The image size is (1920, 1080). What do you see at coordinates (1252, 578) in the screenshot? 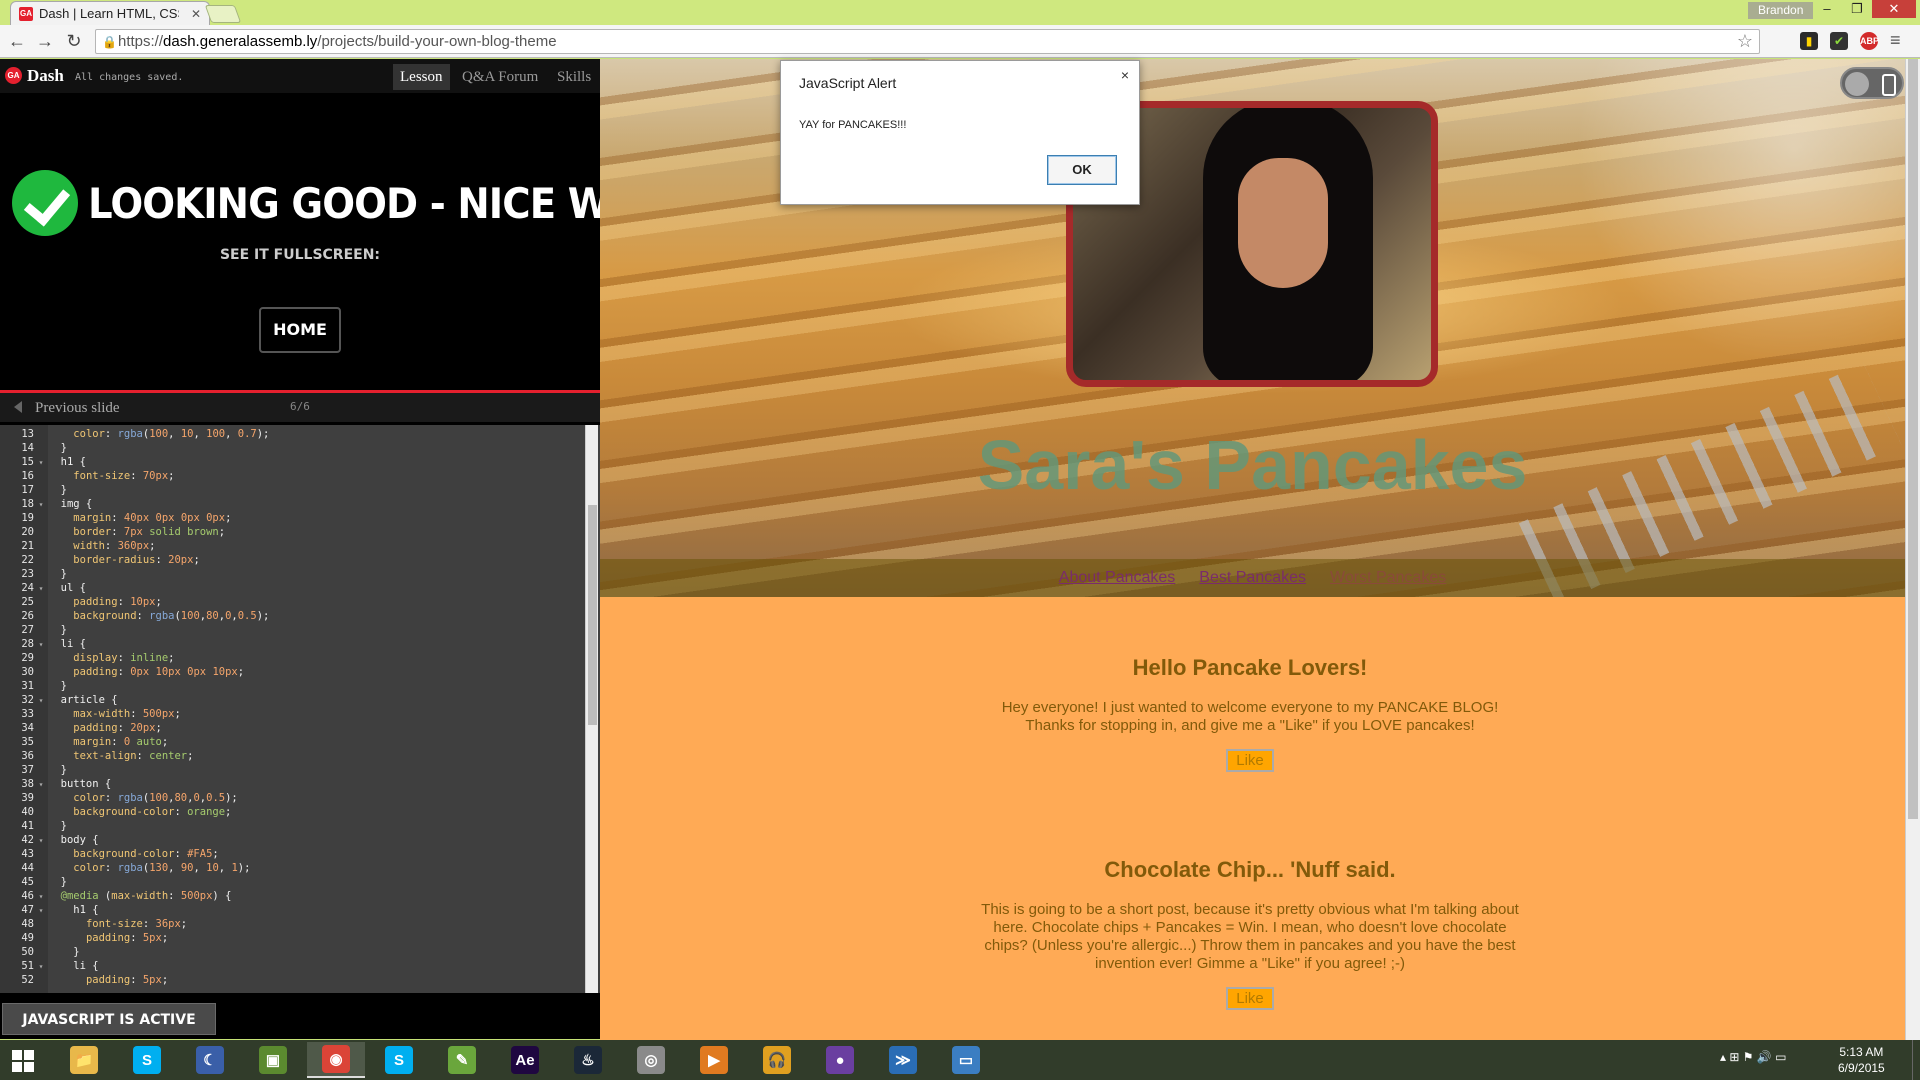
I see `nav-best-pancakes: Best Pancakes` at bounding box center [1252, 578].